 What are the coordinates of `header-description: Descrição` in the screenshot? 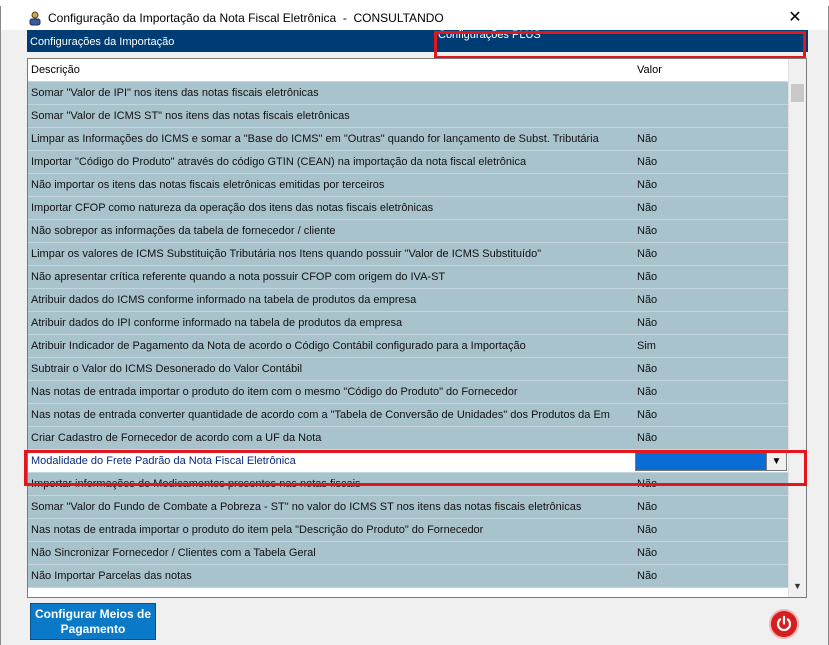 It's located at (55, 70).